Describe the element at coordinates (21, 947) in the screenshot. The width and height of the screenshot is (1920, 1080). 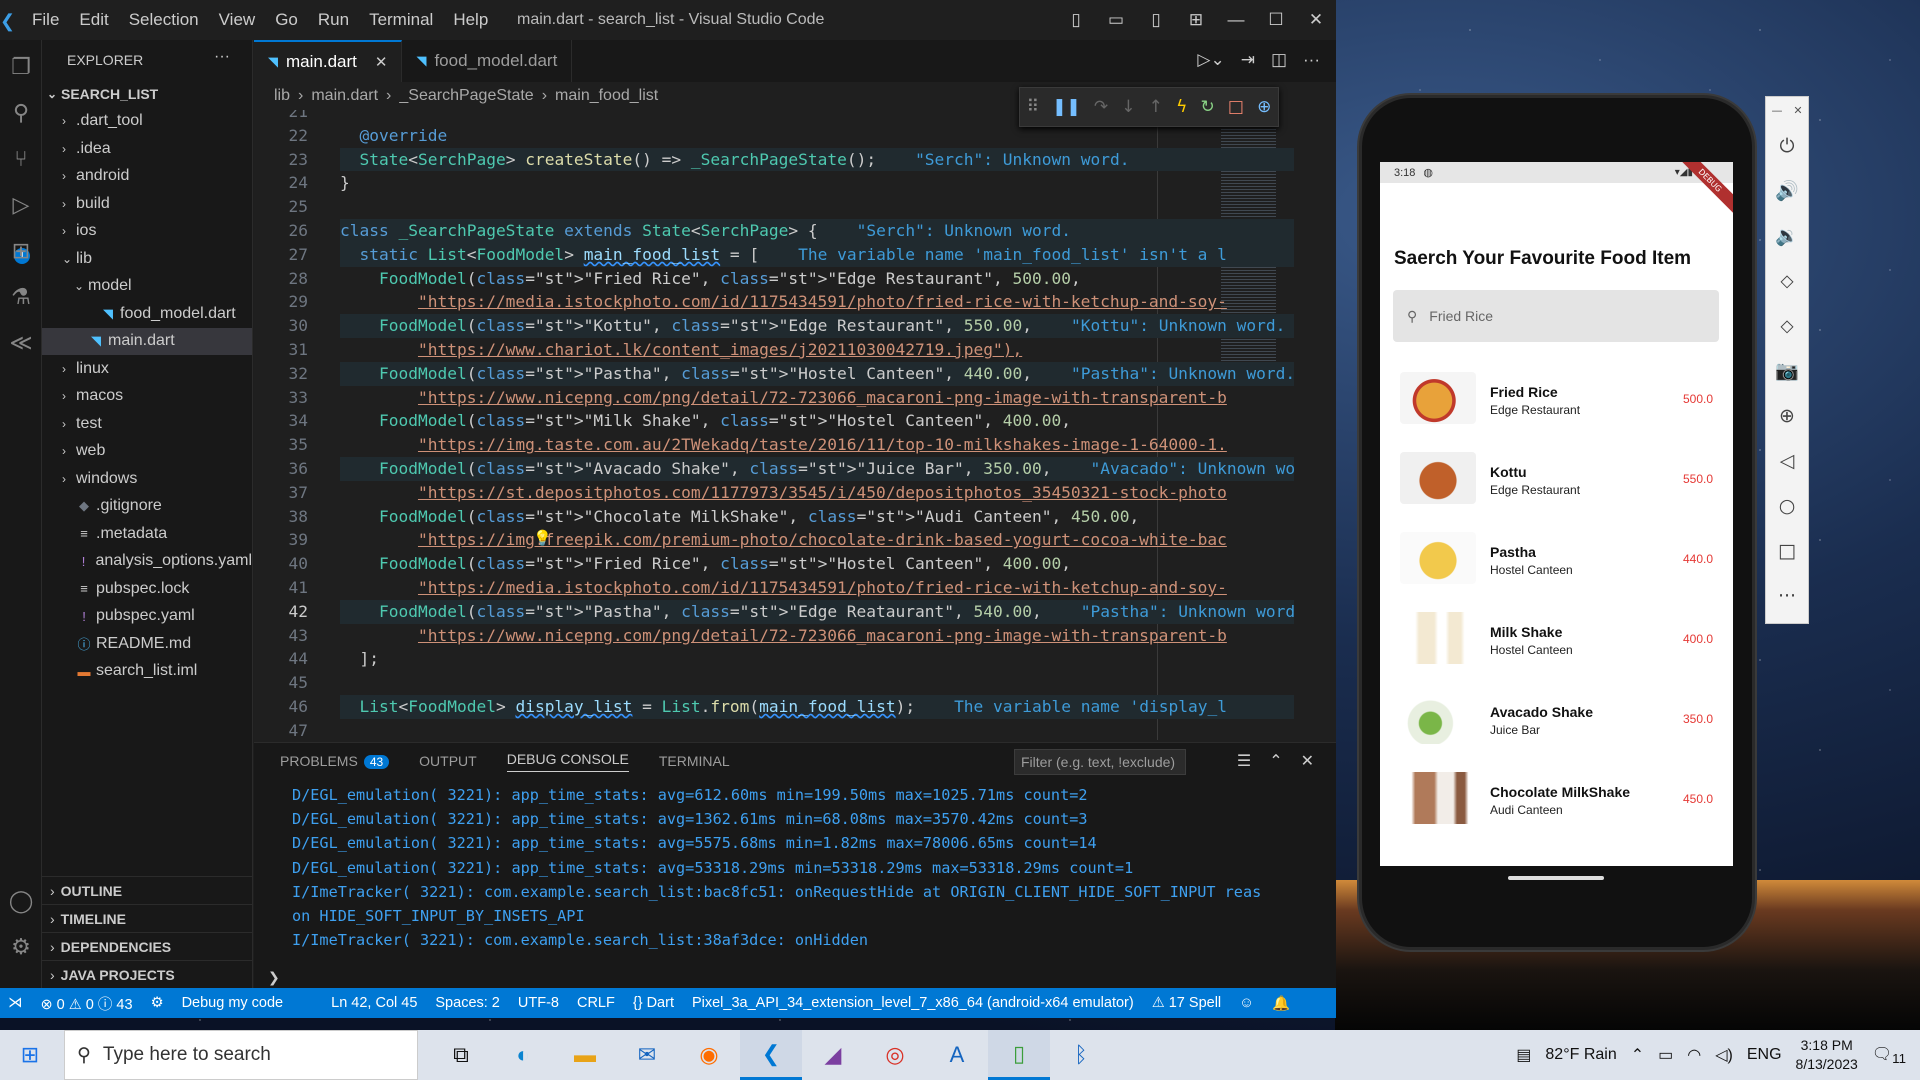
I see `settings-gear-icon: ⚙` at that location.